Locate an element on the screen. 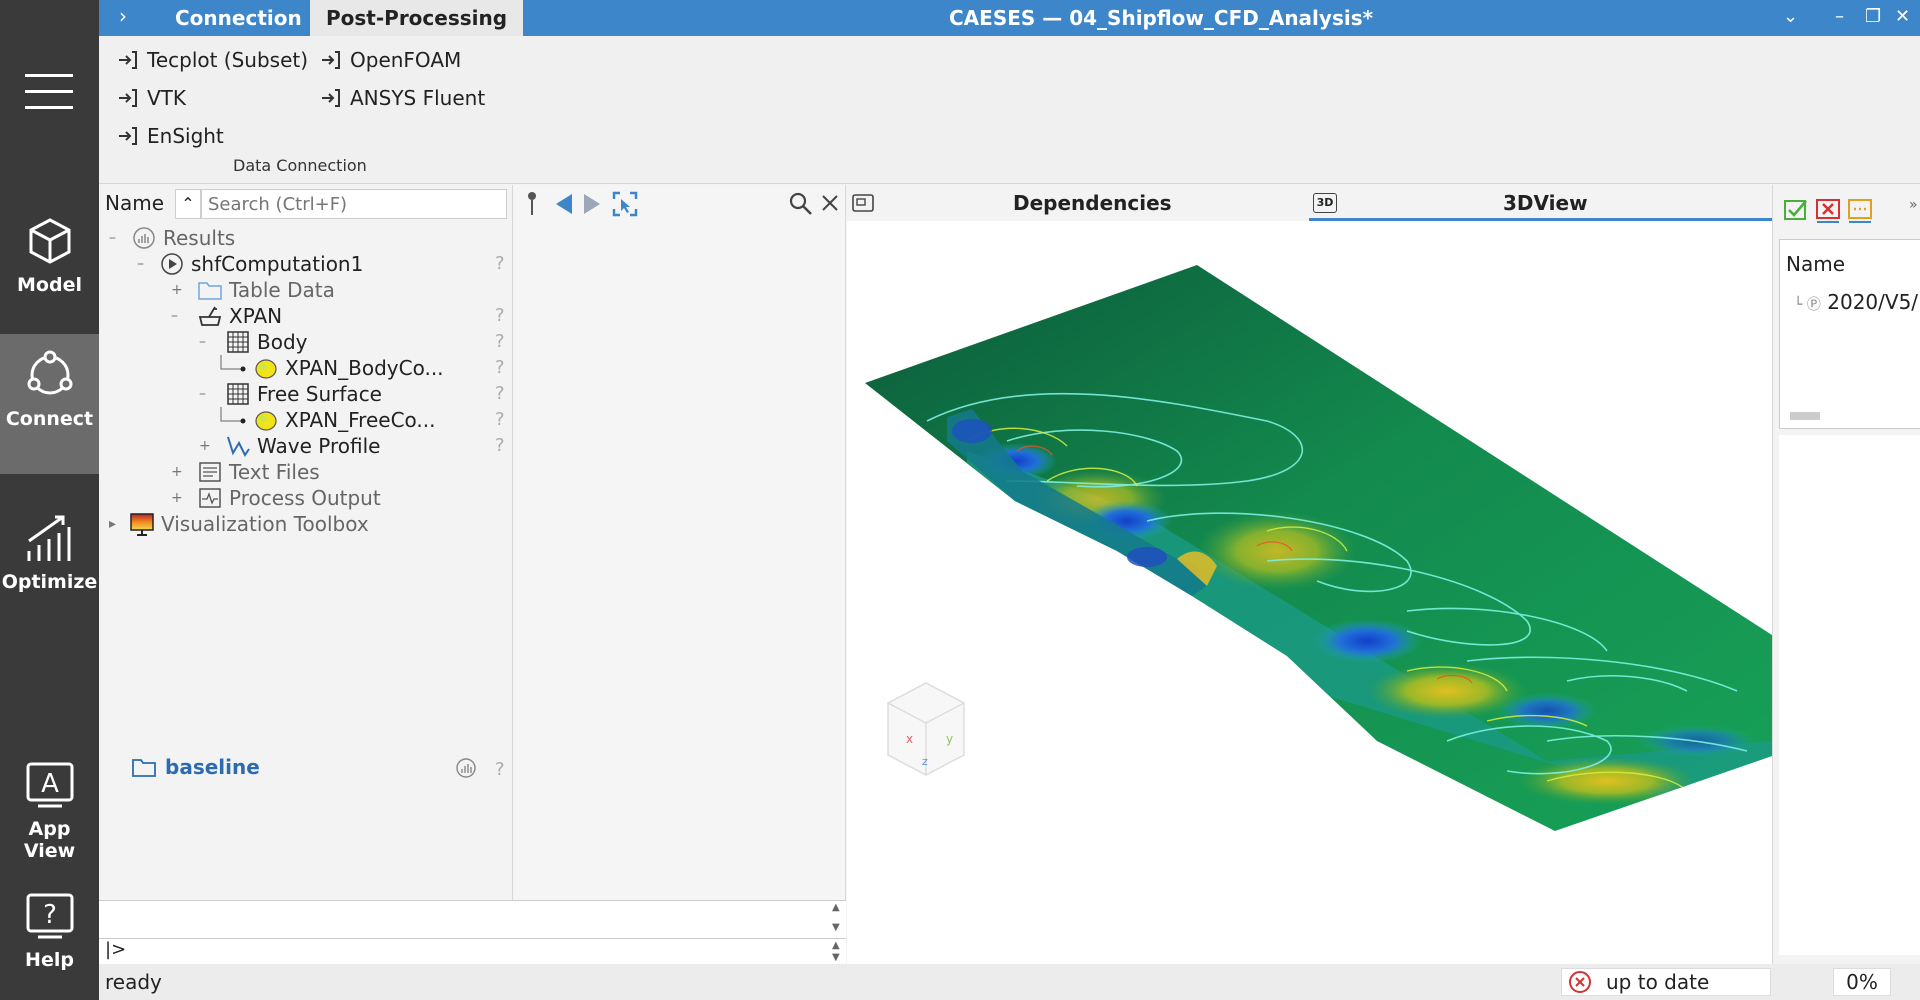 Image resolution: width=1920 pixels, height=1000 pixels. tab-post-processing: Post-Processing is located at coordinates (417, 18).